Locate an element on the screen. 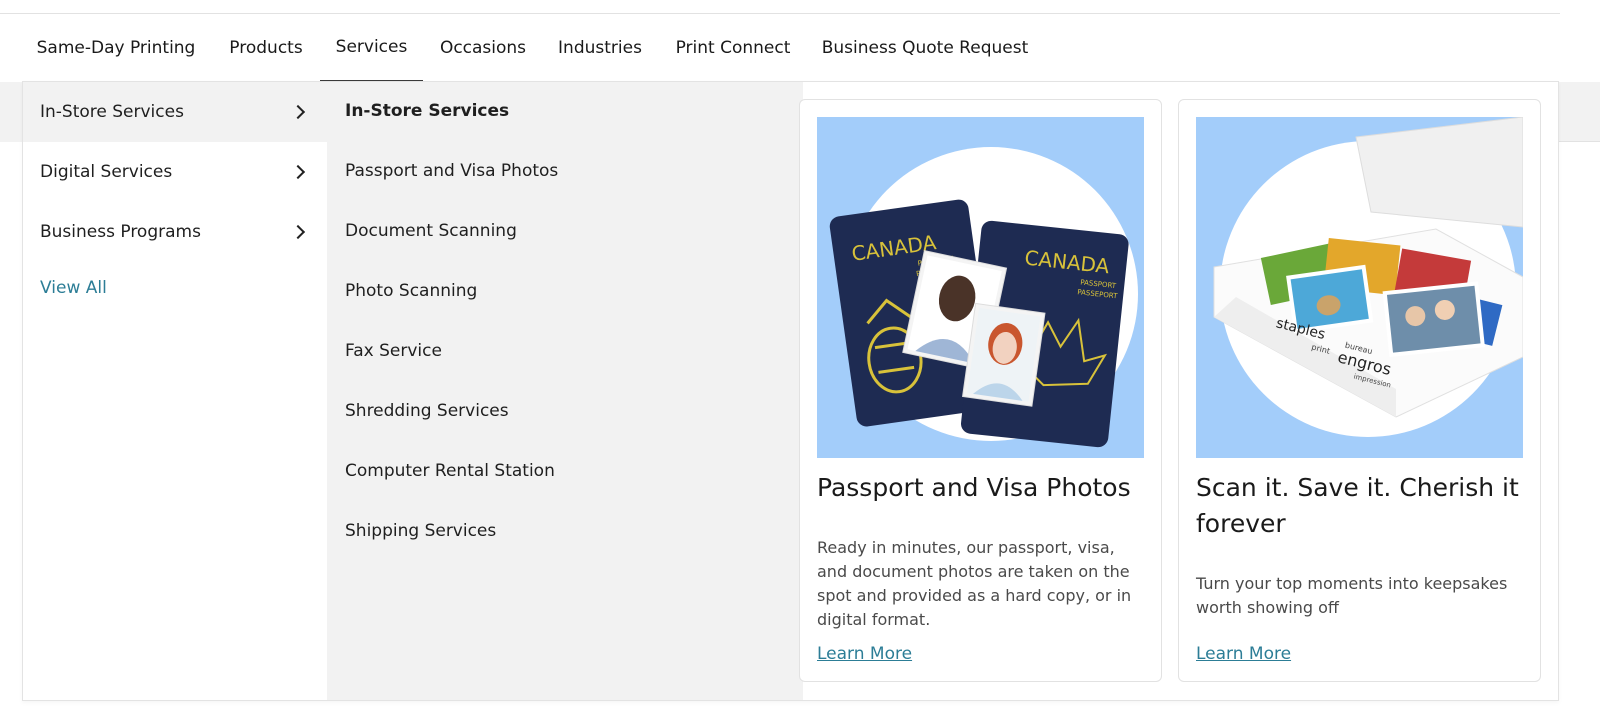 This screenshot has width=1600, height=723. nav-same-day-printing: Same-Day Printing is located at coordinates (116, 48).